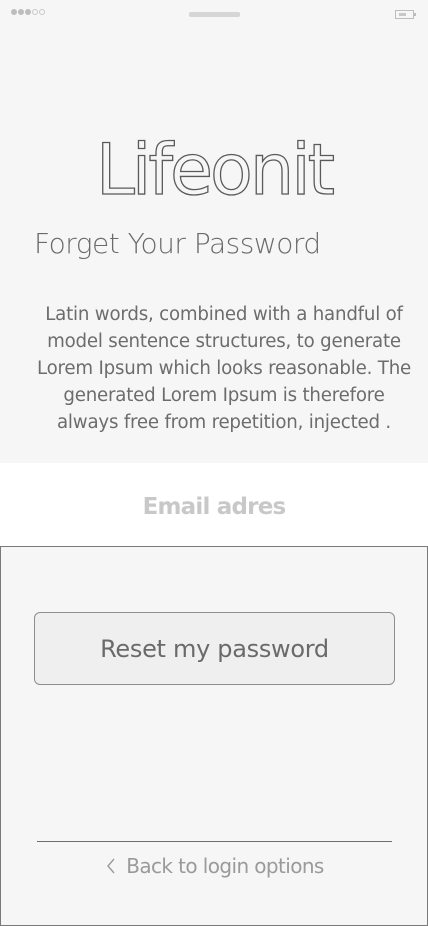 Image resolution: width=428 pixels, height=926 pixels. I want to click on signal-dots-icon, so click(28, 12).